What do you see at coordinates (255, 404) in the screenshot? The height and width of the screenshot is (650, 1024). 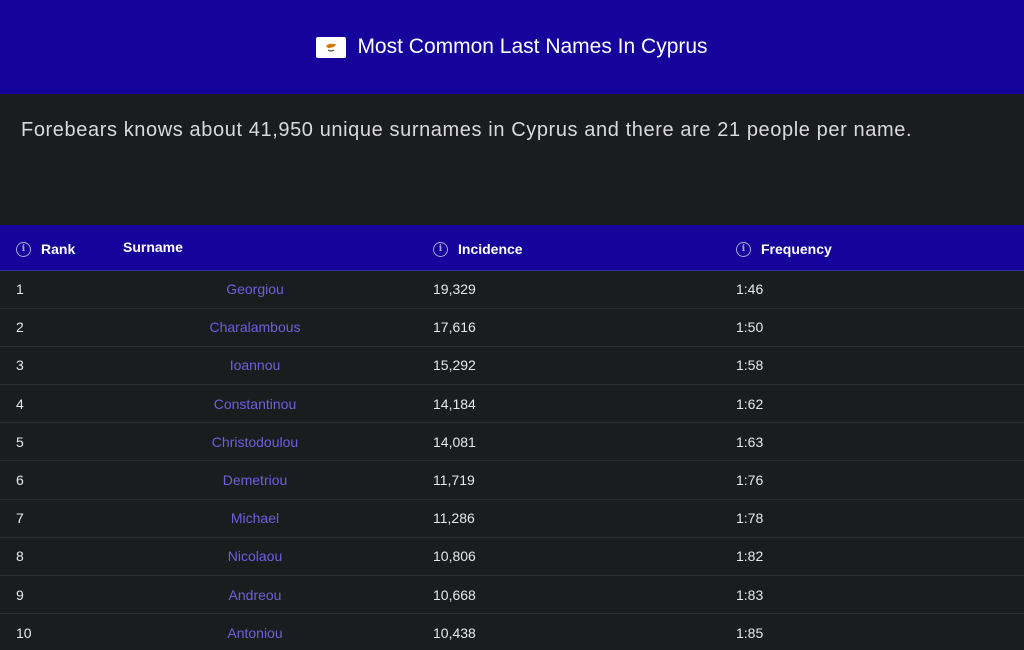 I see `surname-link: Constantinou` at bounding box center [255, 404].